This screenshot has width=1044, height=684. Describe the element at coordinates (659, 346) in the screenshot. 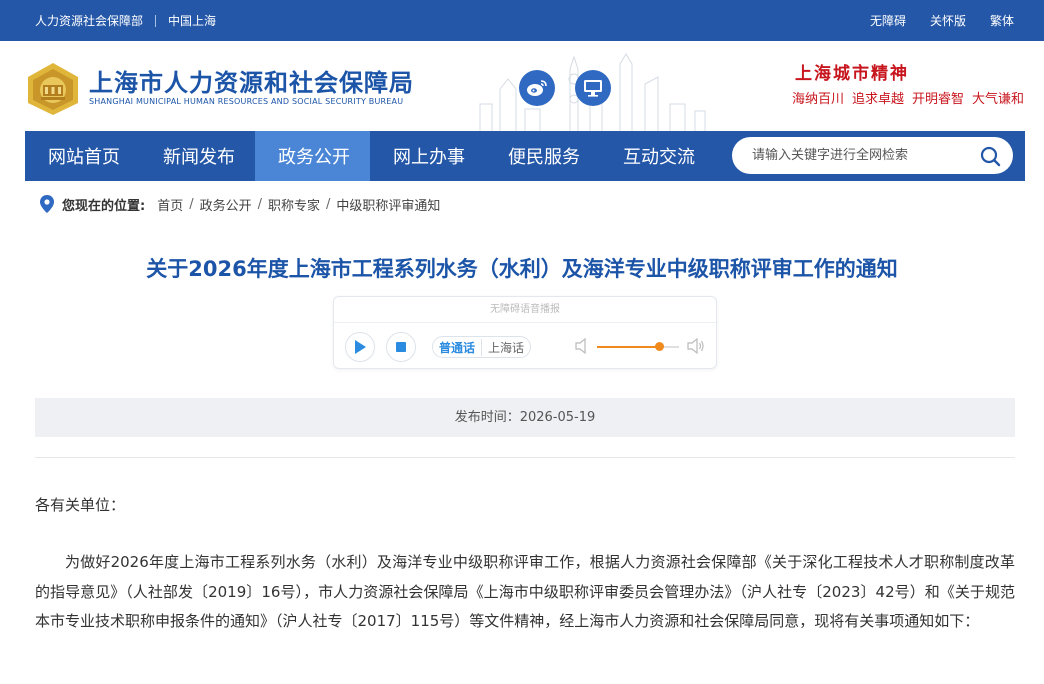

I see `volume-knob` at that location.